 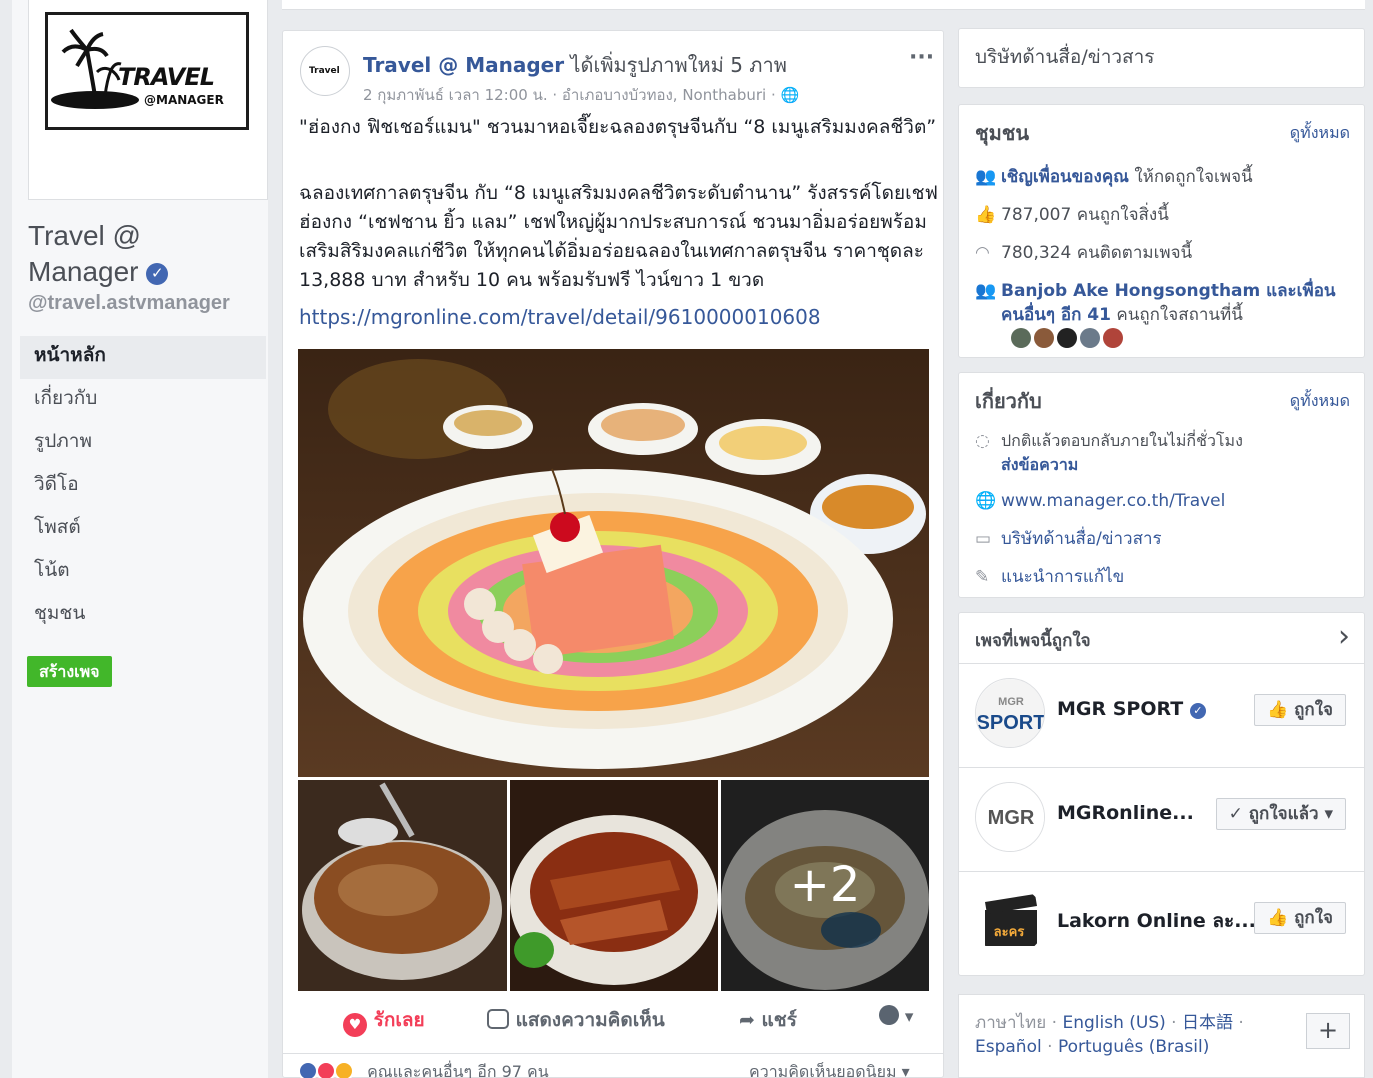 I want to click on post-options-icon: ···, so click(x=921, y=57).